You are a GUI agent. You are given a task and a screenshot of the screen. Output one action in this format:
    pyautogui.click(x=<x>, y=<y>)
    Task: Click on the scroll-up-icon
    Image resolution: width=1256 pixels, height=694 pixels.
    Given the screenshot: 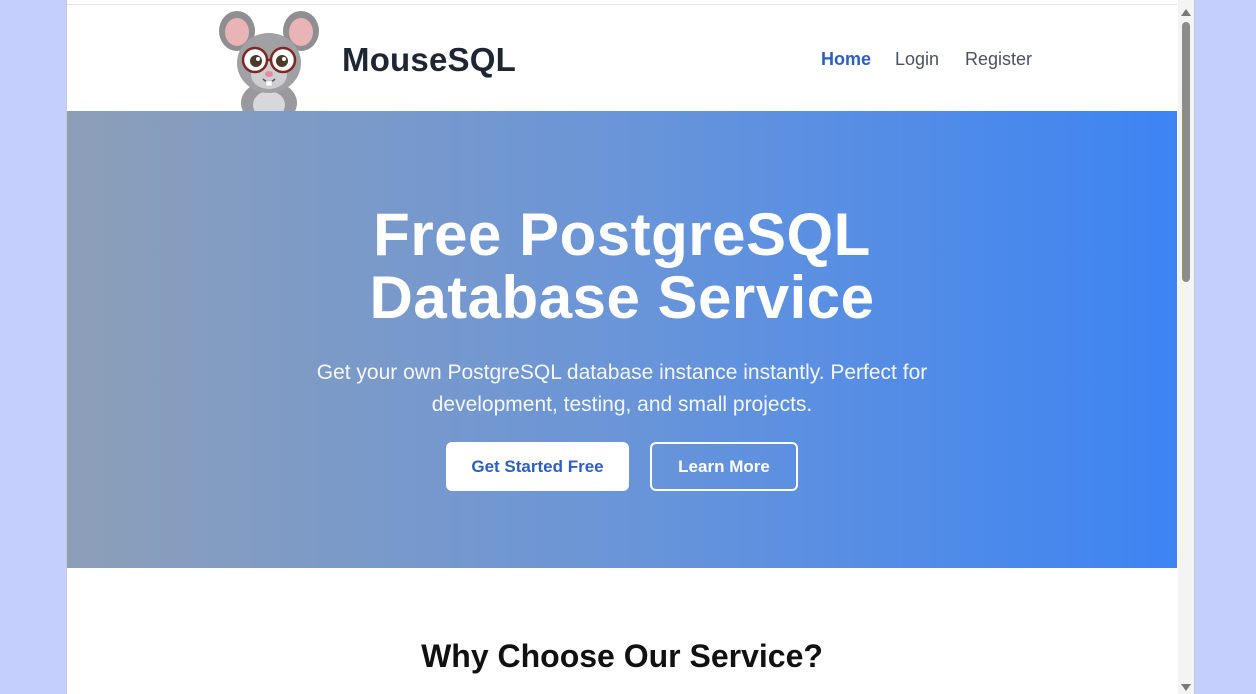 What is the action you would take?
    pyautogui.click(x=1186, y=12)
    